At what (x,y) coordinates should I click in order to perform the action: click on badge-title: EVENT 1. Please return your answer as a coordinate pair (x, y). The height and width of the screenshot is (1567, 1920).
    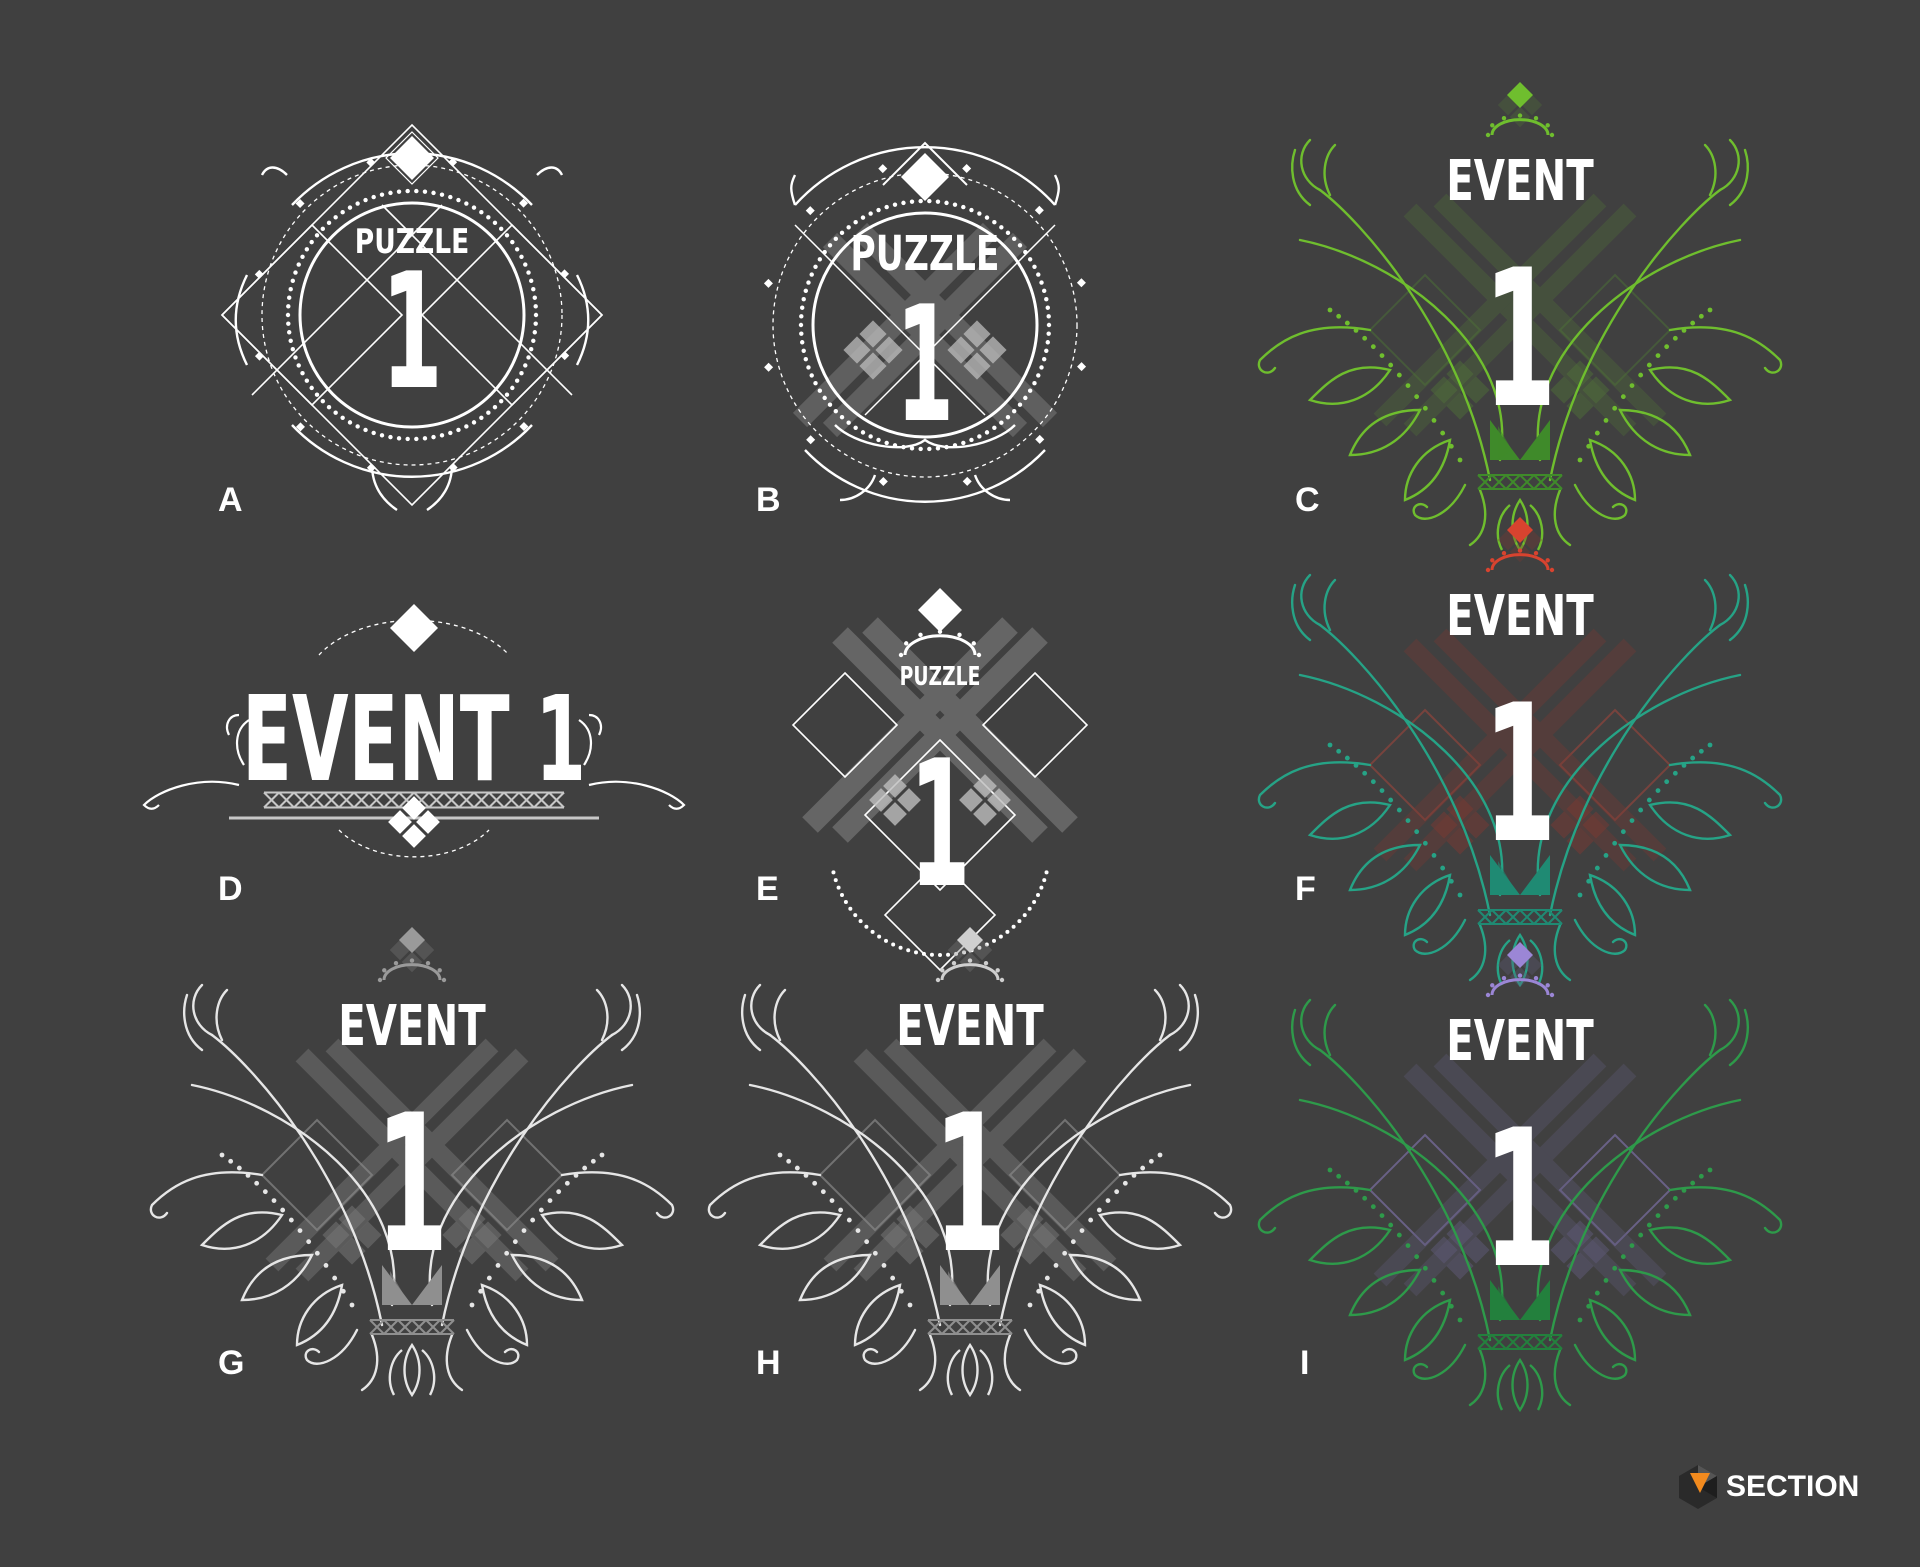
    Looking at the image, I should click on (414, 740).